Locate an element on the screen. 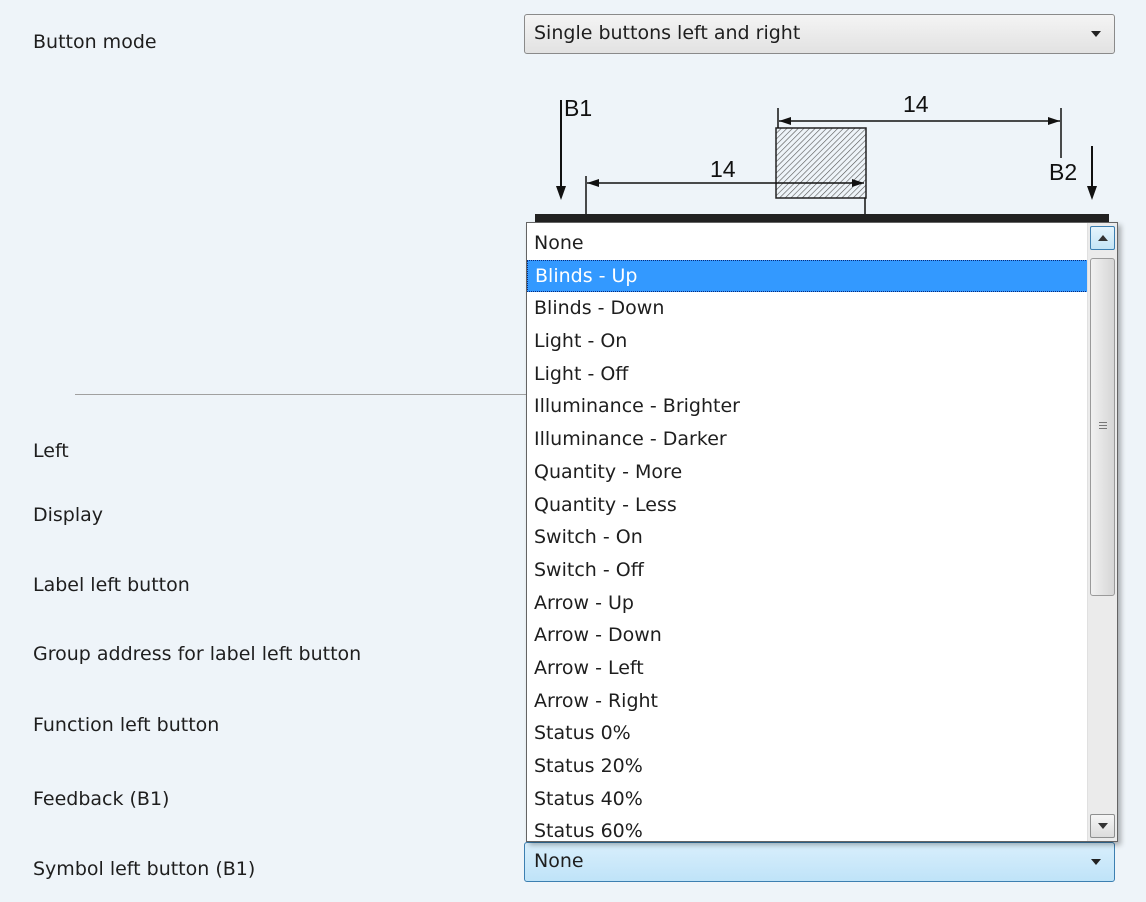 The height and width of the screenshot is (902, 1146). dropdown-option: Status 20% is located at coordinates (807, 766).